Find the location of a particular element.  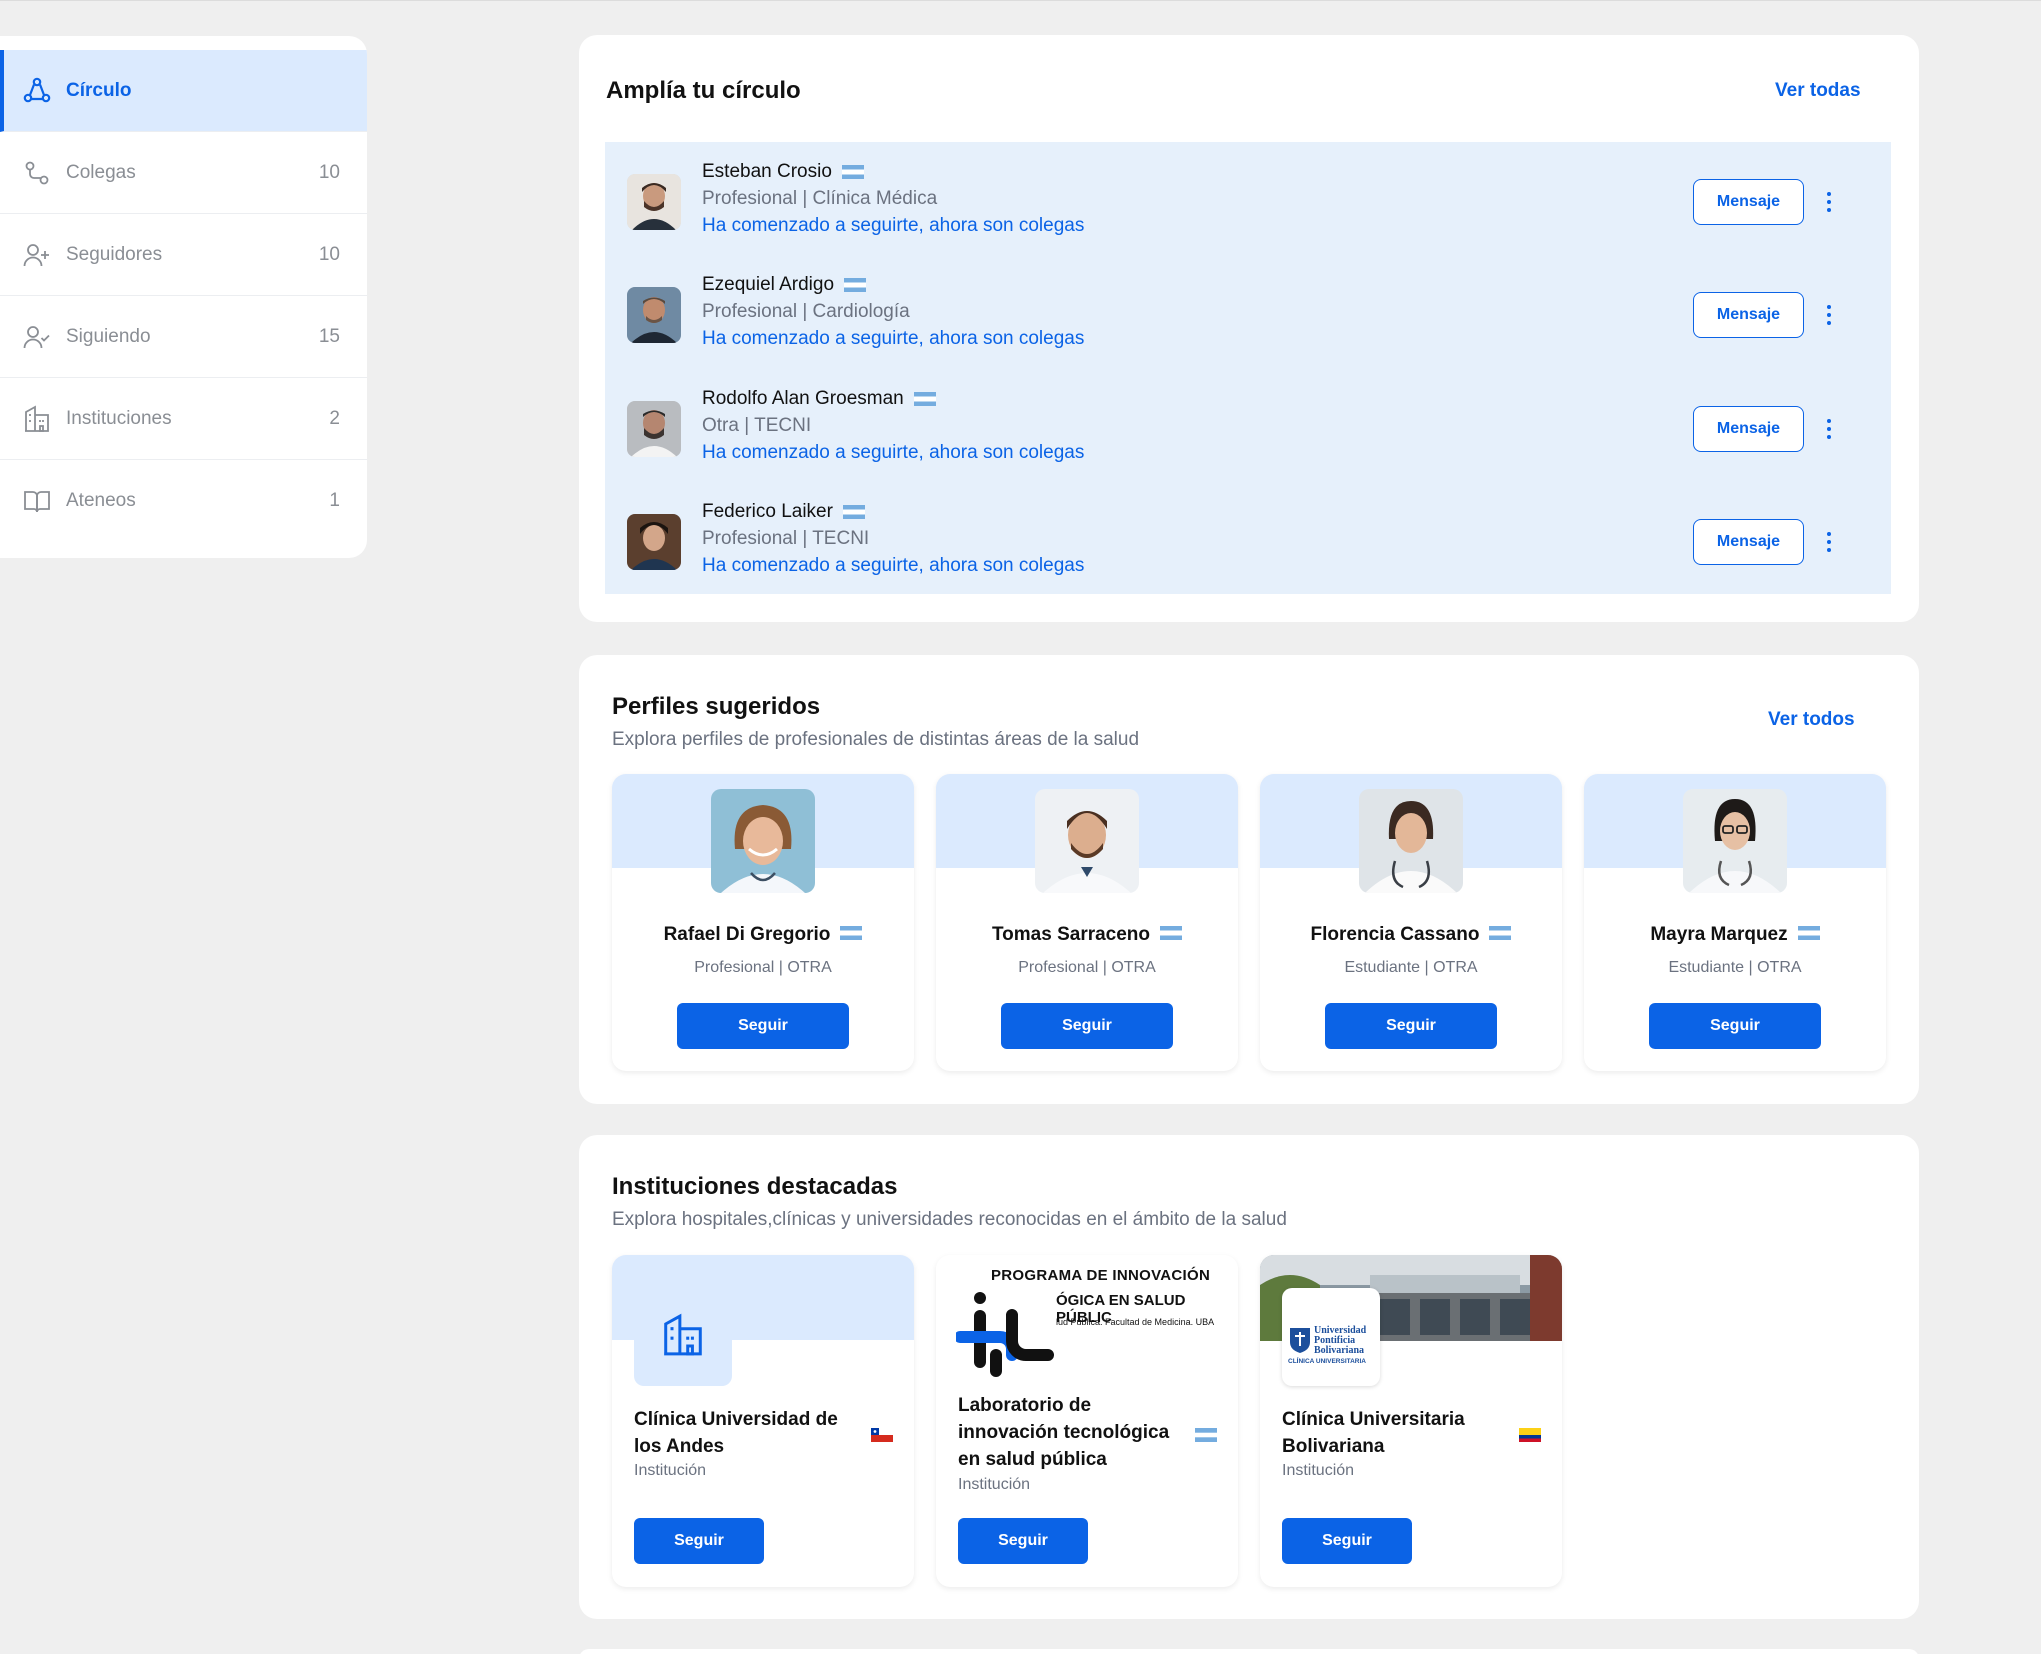

profile-name: Tomas Sarraceno is located at coordinates (1087, 935).